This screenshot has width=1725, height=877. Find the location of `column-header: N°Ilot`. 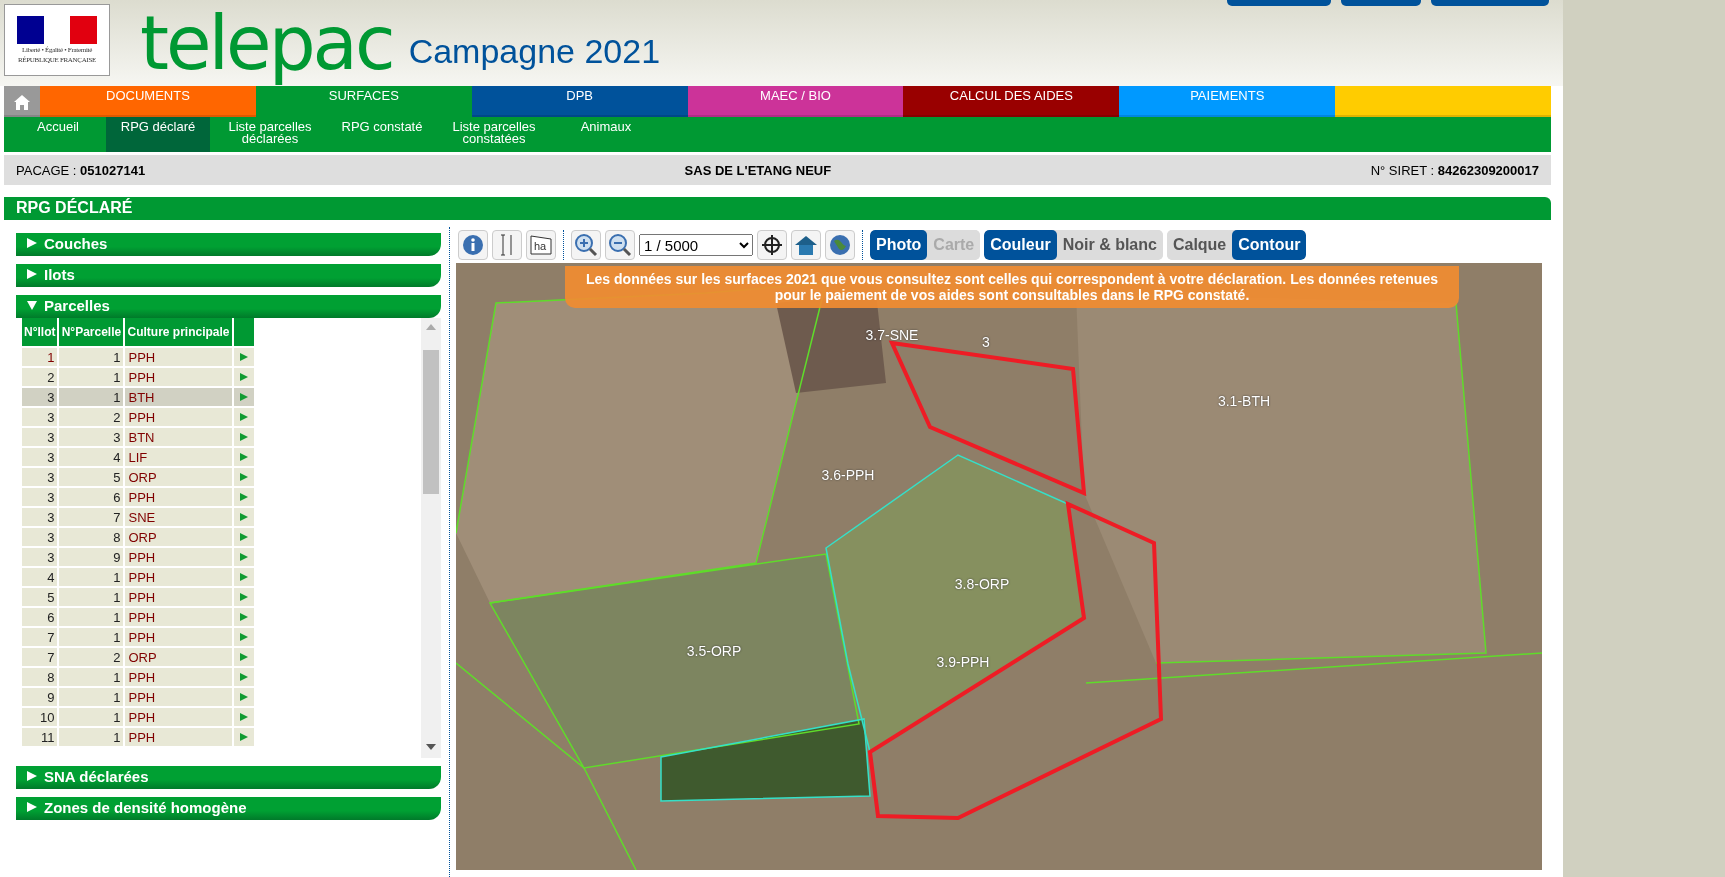

column-header: N°Ilot is located at coordinates (40, 332).